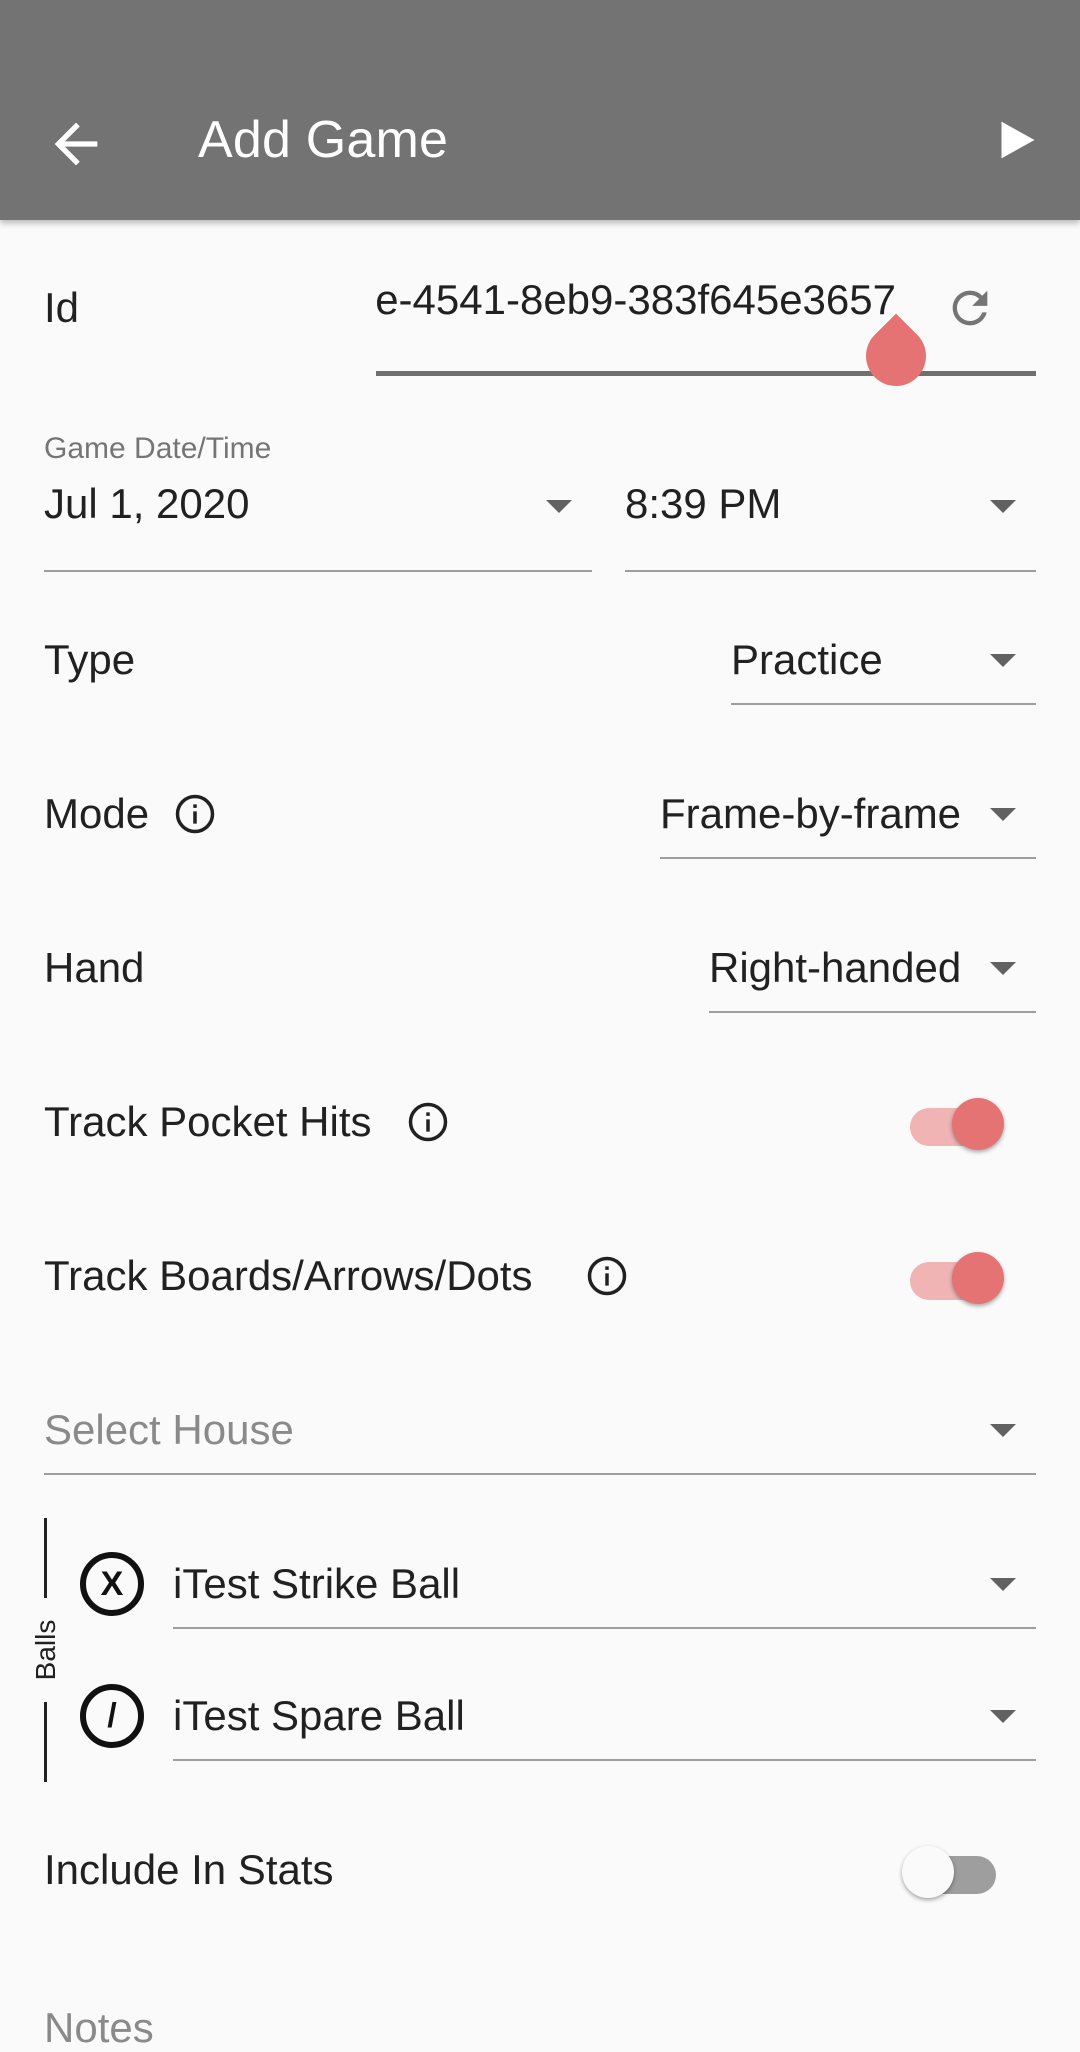 Image resolution: width=1080 pixels, height=2052 pixels. I want to click on hand-value: Right-handed, so click(835, 967).